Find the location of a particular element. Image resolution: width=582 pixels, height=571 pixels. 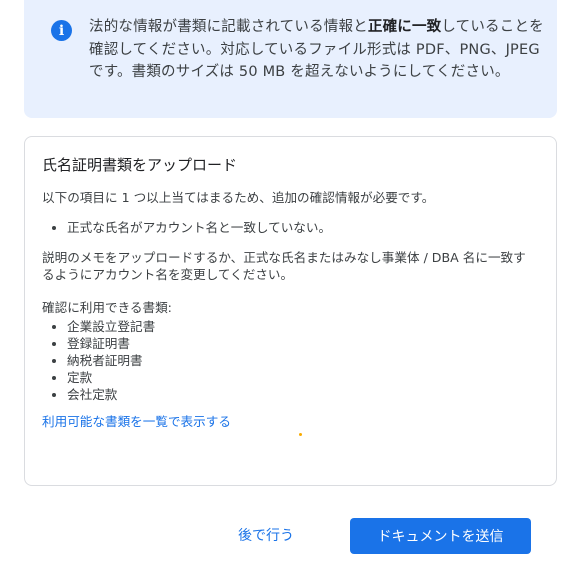

documents-list: 企業設立登記書 登録証明書 納税者証明書 定款 会社定款 is located at coordinates (98, 360).